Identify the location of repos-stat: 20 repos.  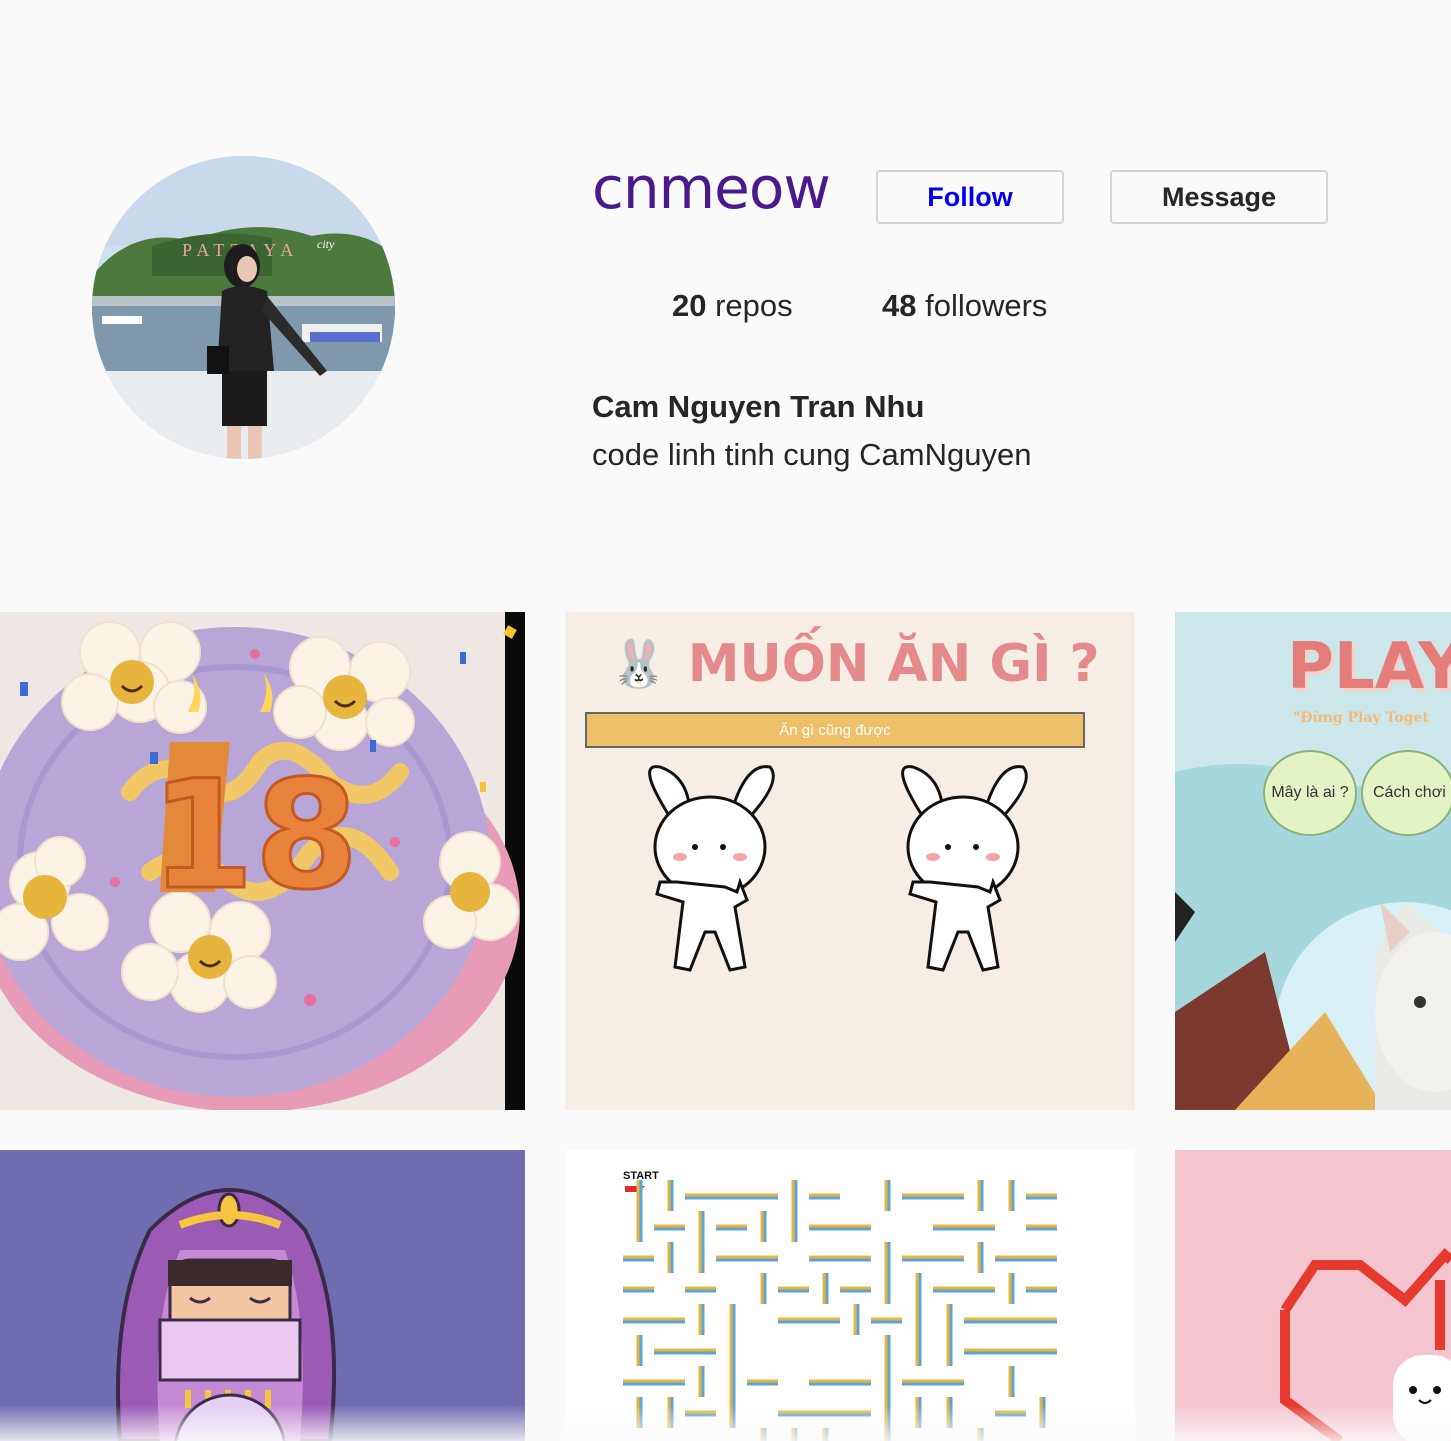
(732, 306).